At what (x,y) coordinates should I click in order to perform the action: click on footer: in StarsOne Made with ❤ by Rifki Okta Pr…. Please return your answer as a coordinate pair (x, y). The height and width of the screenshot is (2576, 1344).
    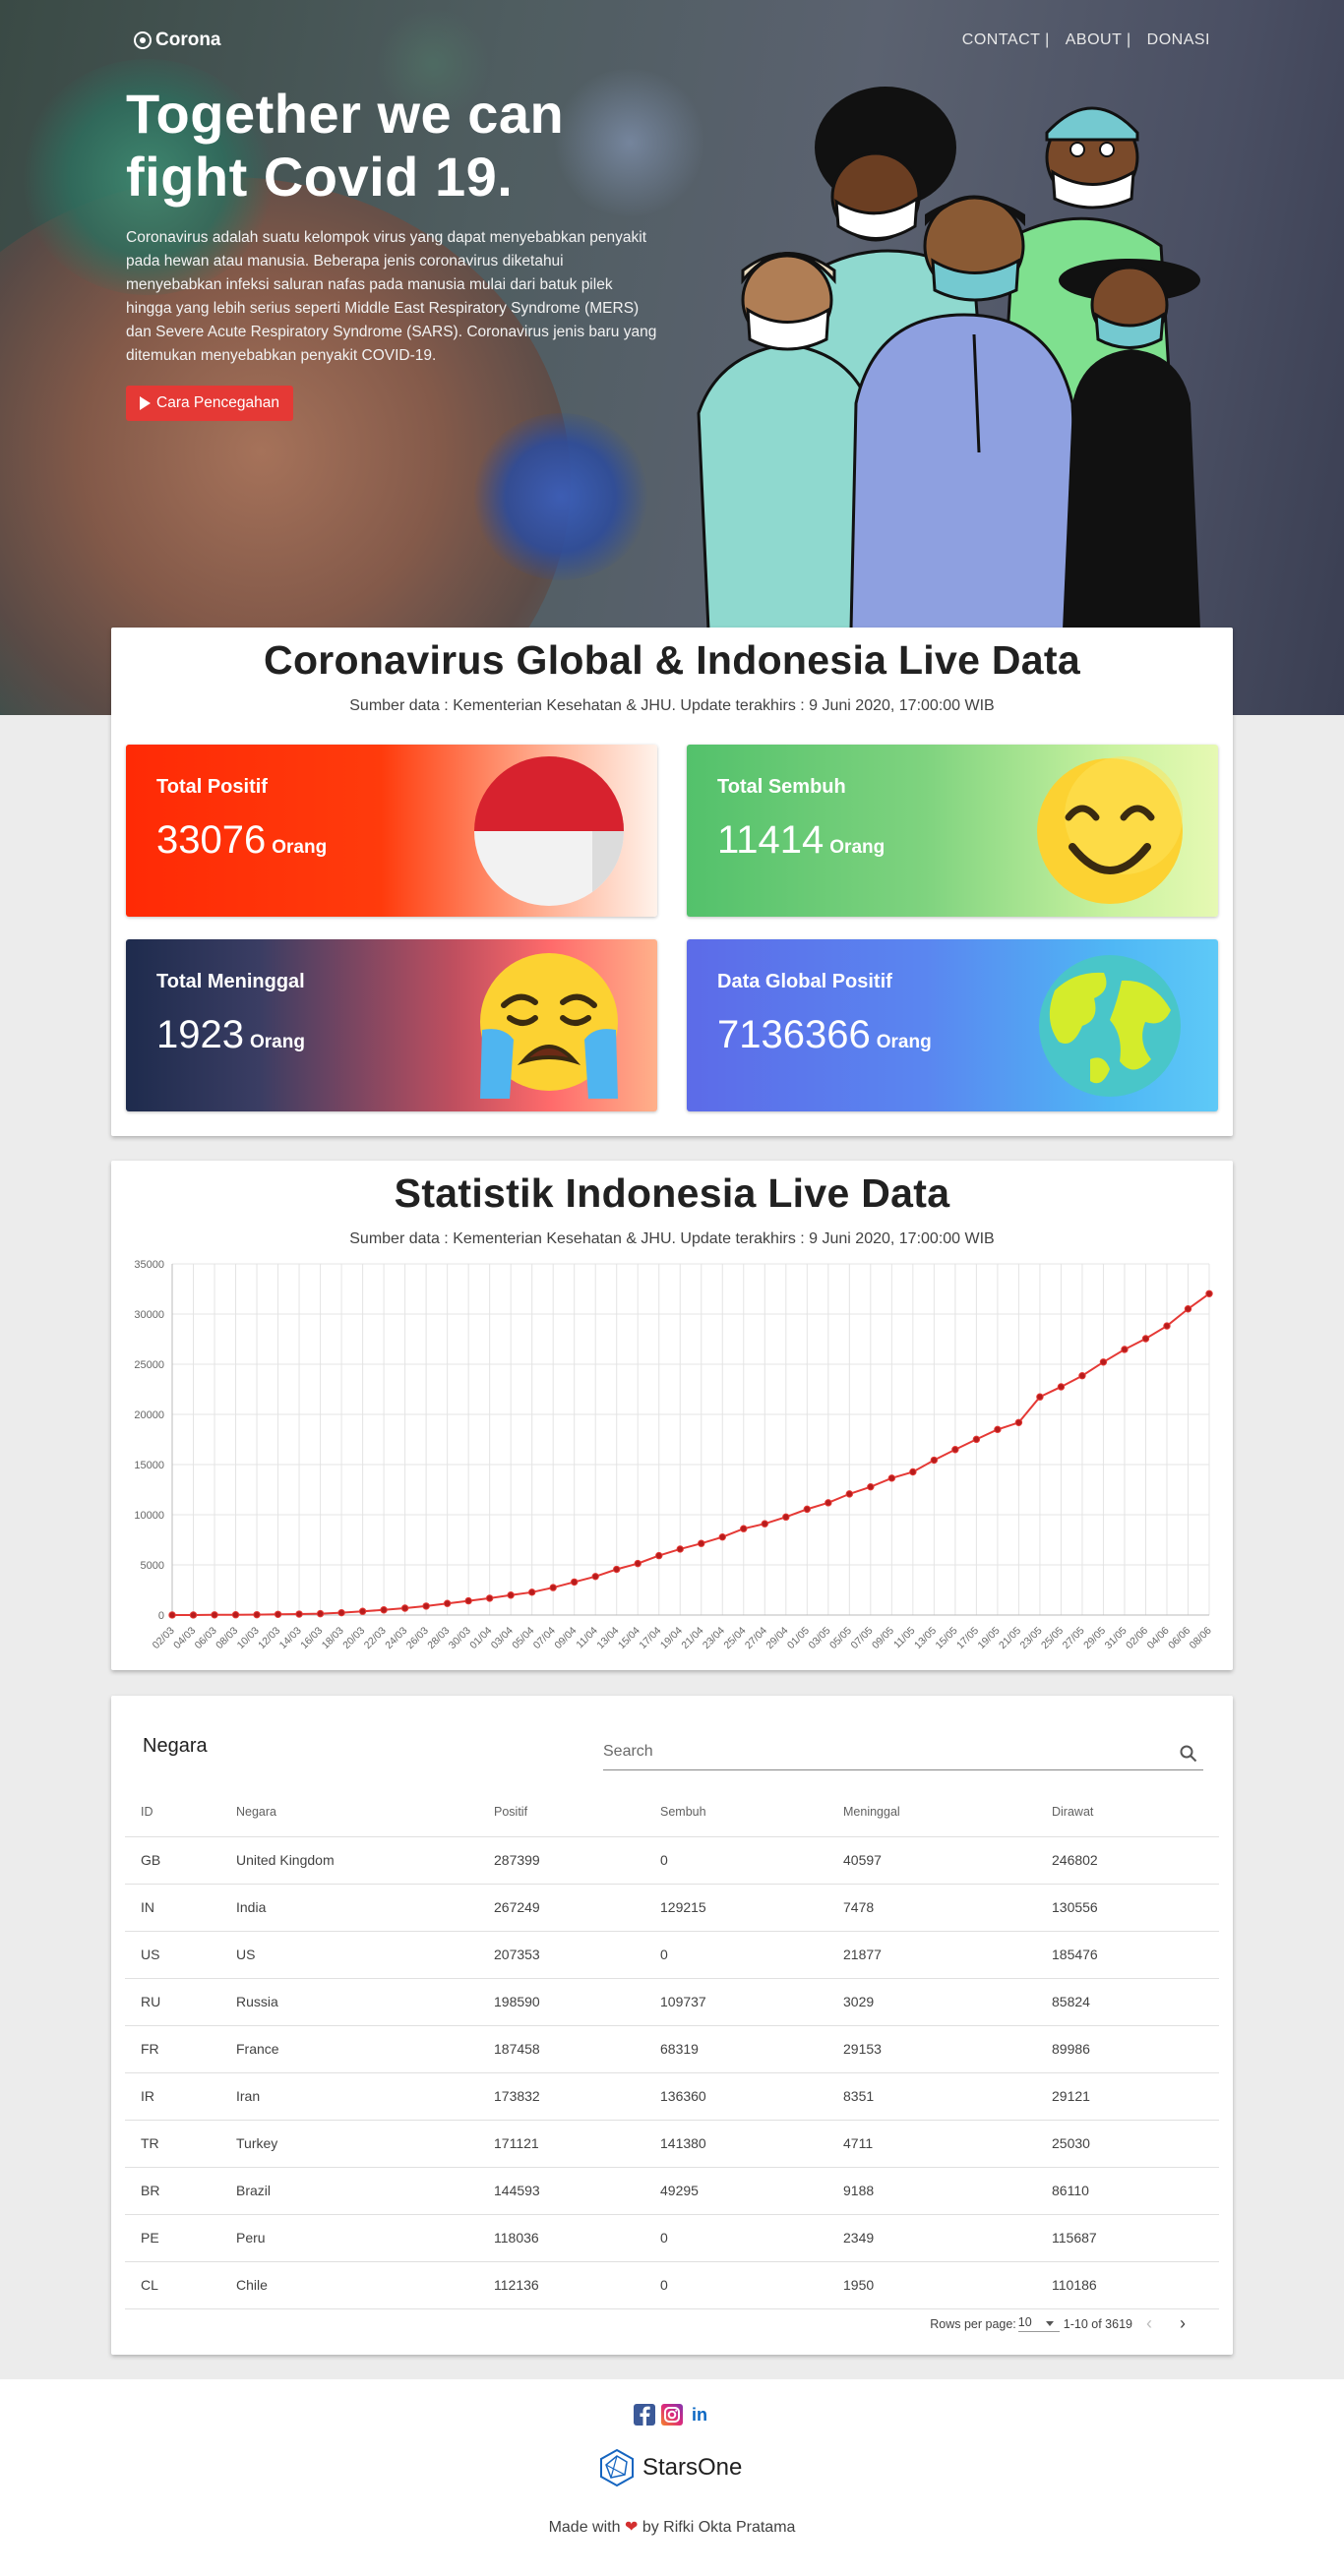
    Looking at the image, I should click on (672, 2477).